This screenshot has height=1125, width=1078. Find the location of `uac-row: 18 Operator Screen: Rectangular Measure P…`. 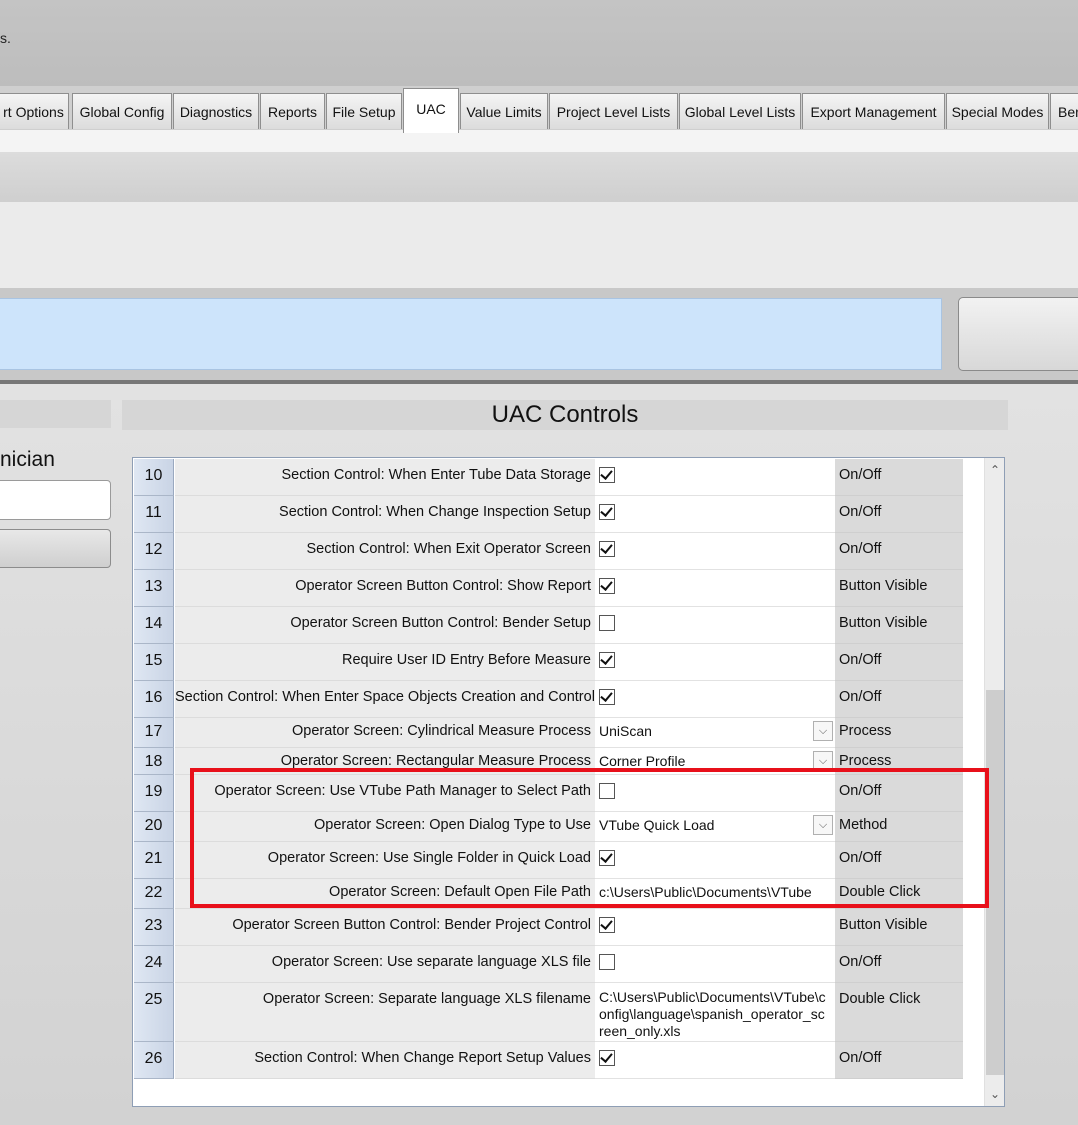

uac-row: 18 Operator Screen: Rectangular Measure P… is located at coordinates (548, 761).